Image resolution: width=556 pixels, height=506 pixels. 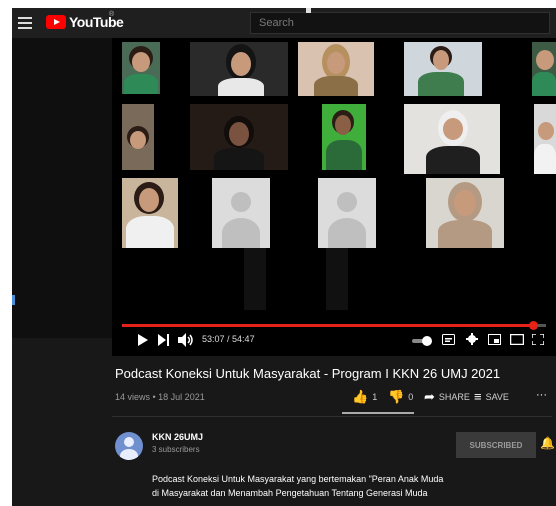 I want to click on scrubber-handle, so click(x=534, y=325).